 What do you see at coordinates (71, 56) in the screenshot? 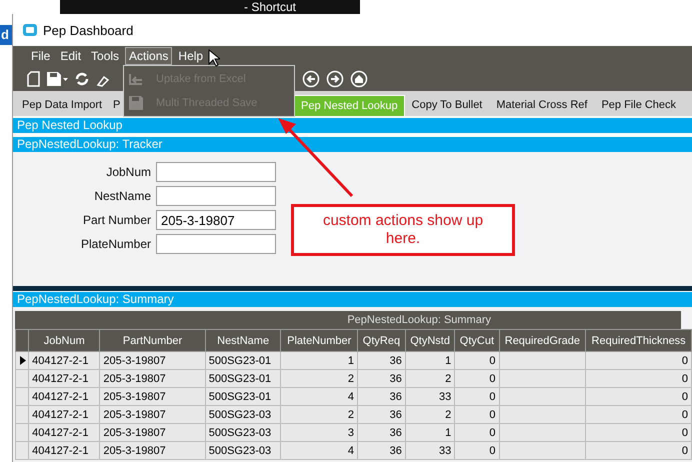
I see `menu-item: Edit` at bounding box center [71, 56].